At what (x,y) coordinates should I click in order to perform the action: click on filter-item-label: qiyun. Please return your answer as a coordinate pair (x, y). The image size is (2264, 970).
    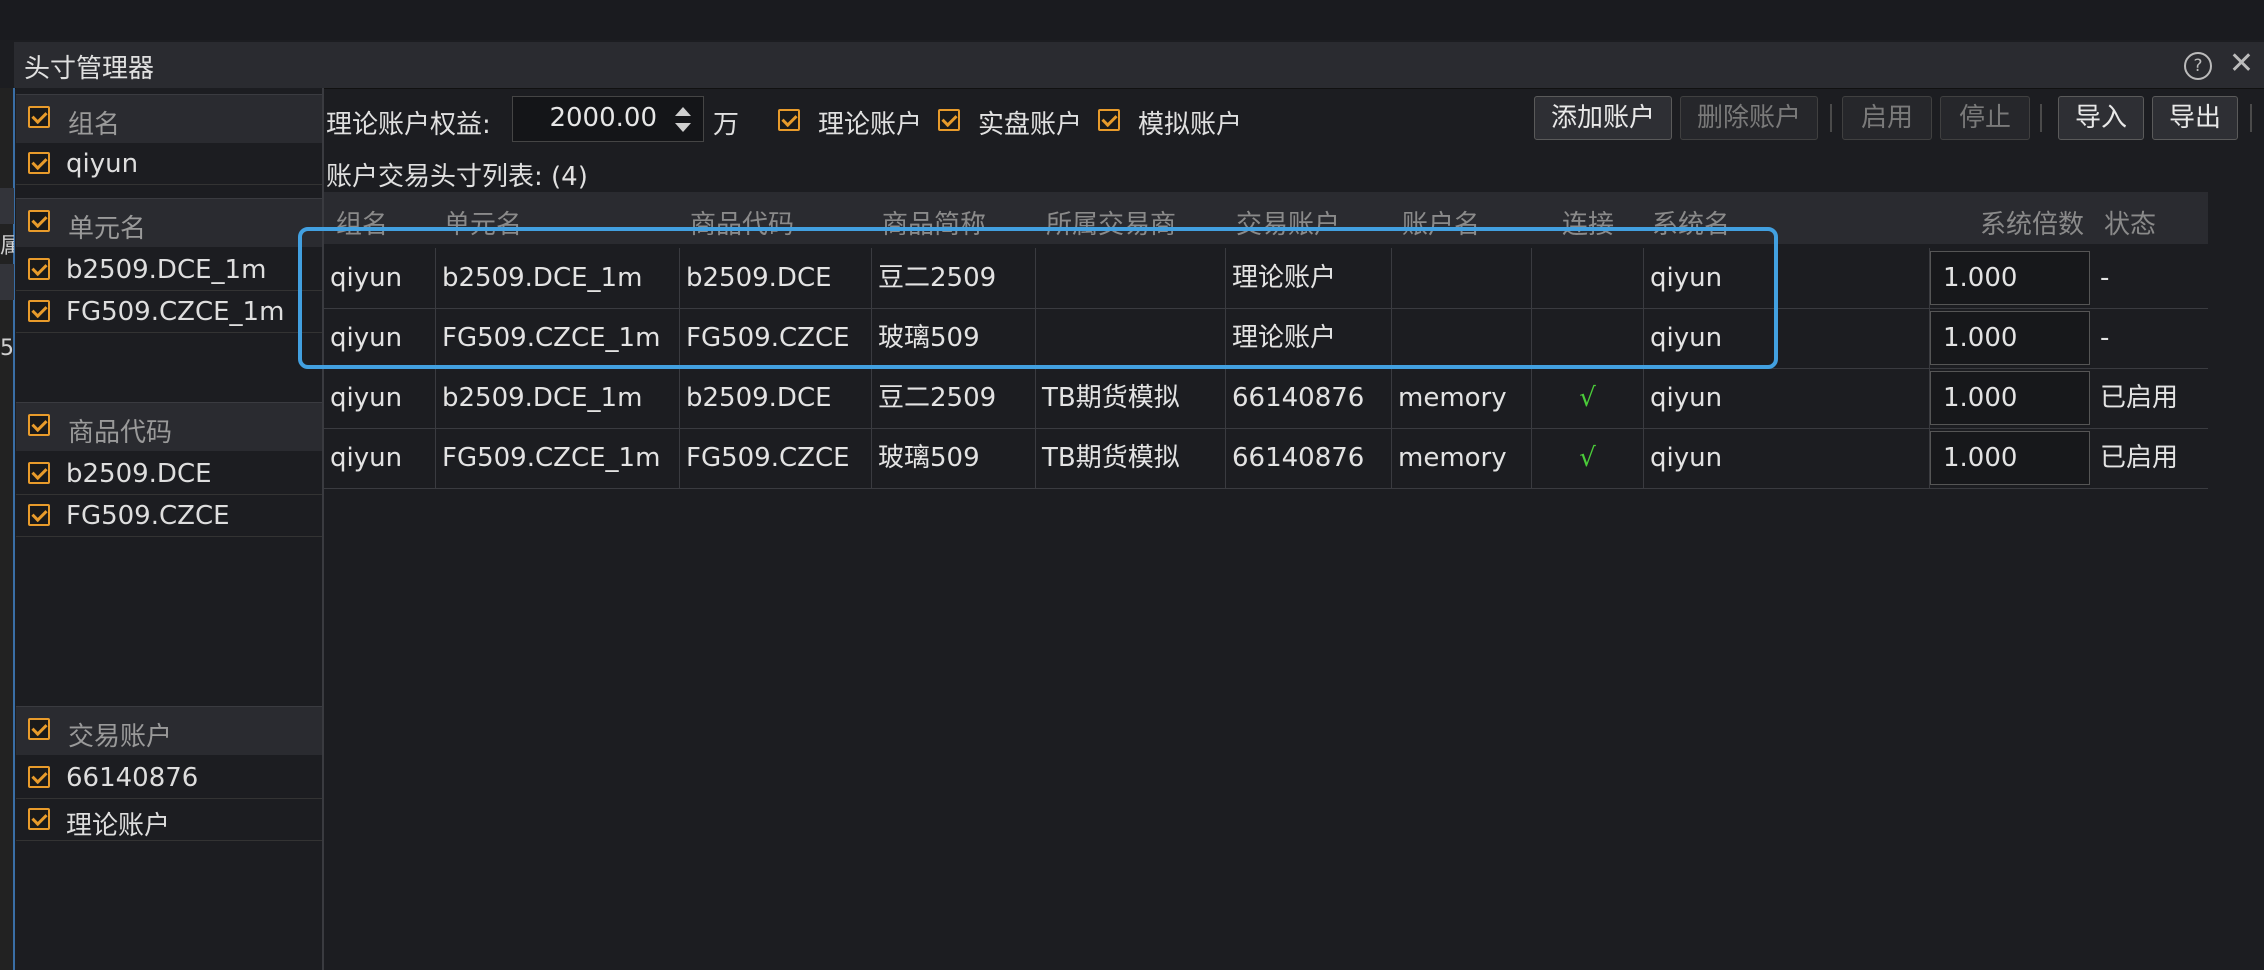
    Looking at the image, I should click on (102, 164).